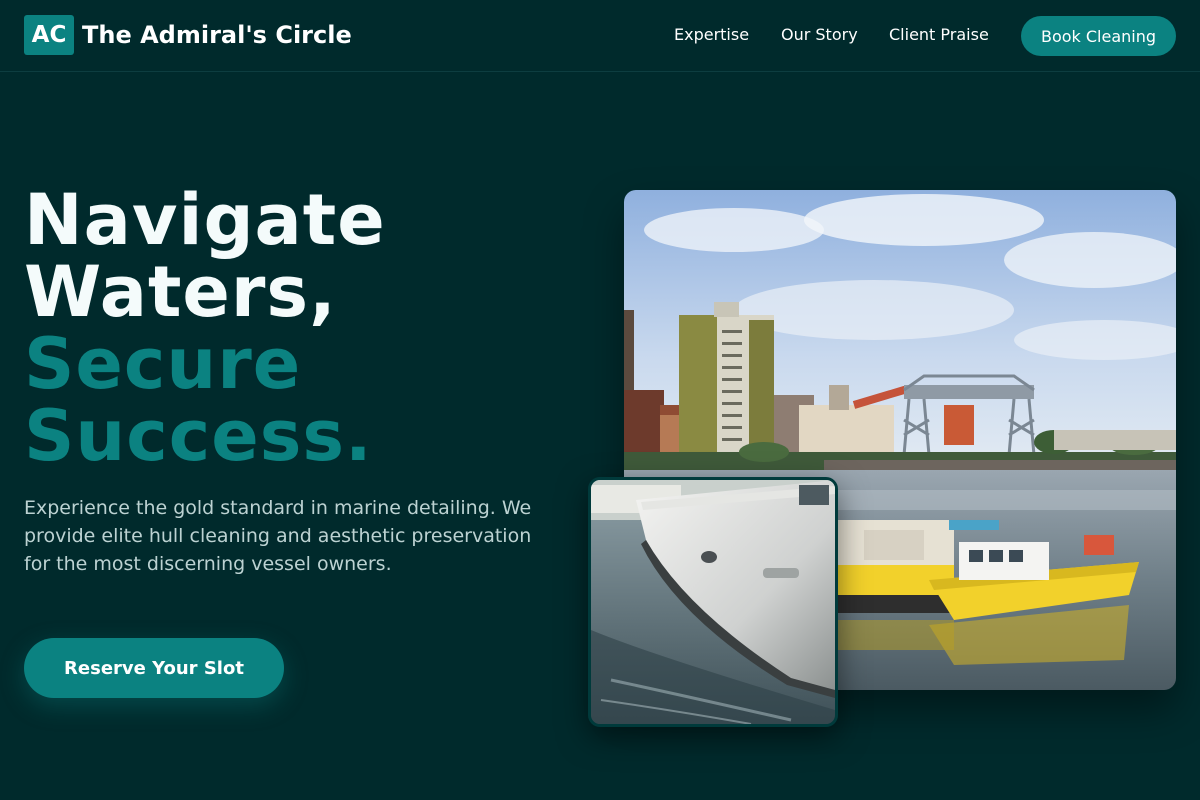 This screenshot has height=800, width=1200. I want to click on hero-title-line-2: Waters,, so click(180, 292).